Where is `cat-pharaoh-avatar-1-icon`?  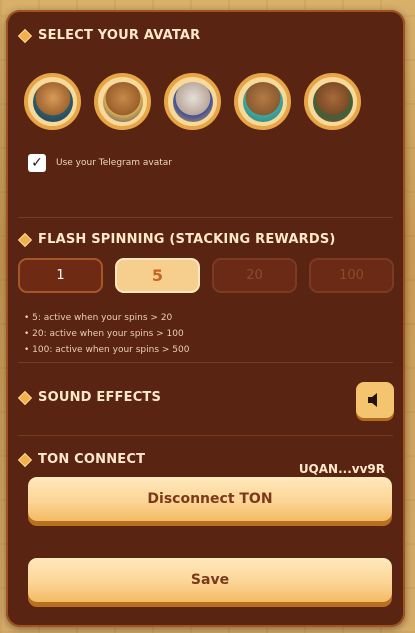
cat-pharaoh-avatar-1-icon is located at coordinates (52, 101).